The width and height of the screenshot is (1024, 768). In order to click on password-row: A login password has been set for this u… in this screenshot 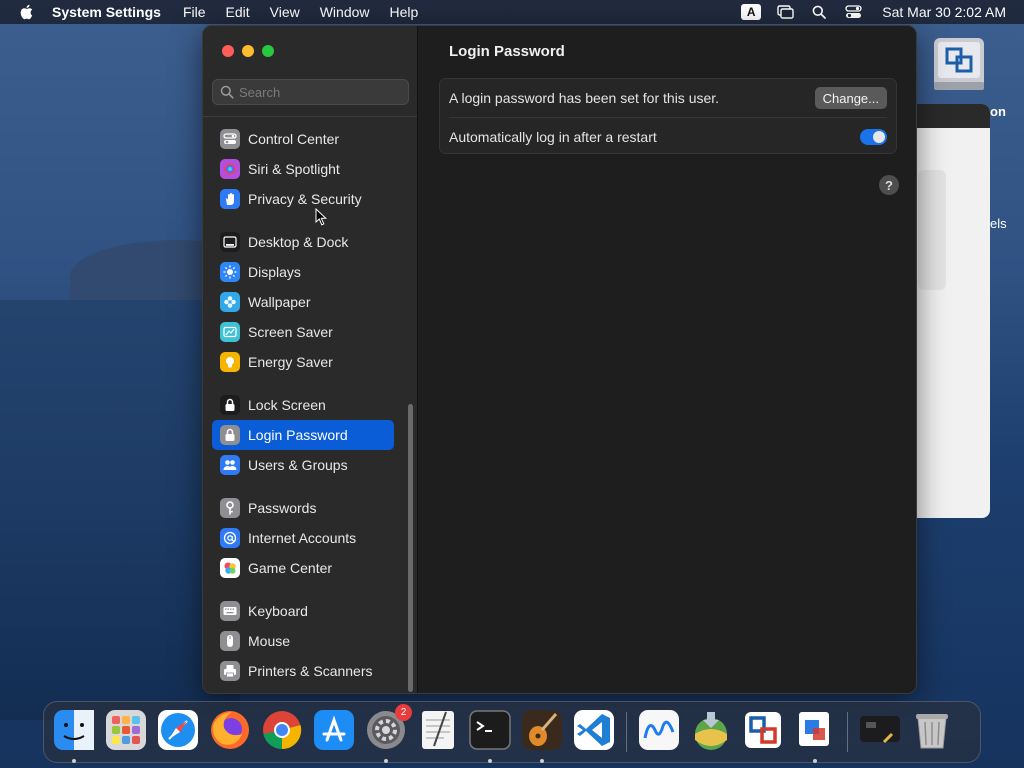, I will do `click(668, 98)`.